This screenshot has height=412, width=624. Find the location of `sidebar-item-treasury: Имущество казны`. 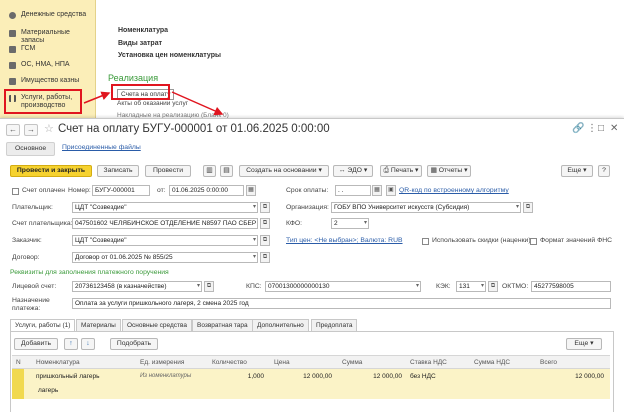

sidebar-item-treasury: Имущество казны is located at coordinates (44, 81).